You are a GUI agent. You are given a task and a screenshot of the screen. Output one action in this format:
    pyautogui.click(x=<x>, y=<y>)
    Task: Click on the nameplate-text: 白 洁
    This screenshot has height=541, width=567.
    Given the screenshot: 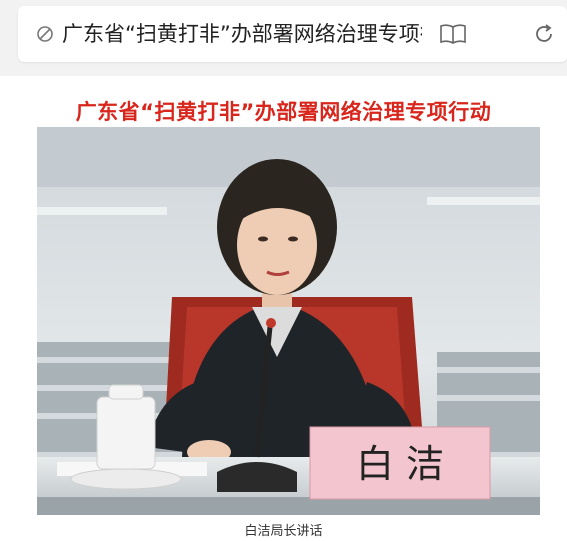 What is the action you would take?
    pyautogui.click(x=400, y=464)
    